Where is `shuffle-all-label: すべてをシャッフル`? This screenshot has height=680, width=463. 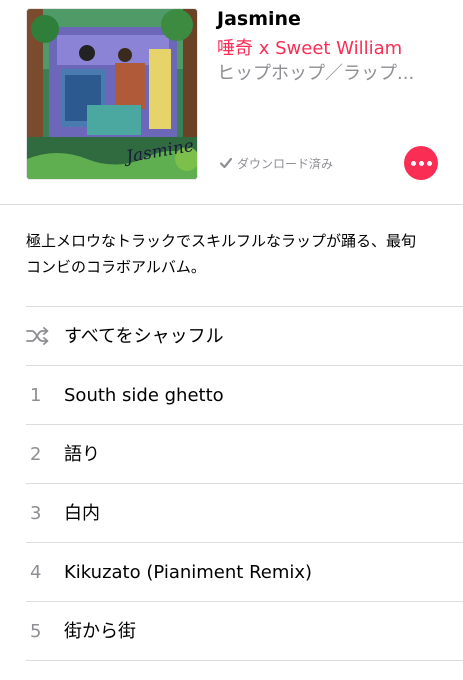
shuffle-all-label: すべてをシャッフル is located at coordinates (144, 336).